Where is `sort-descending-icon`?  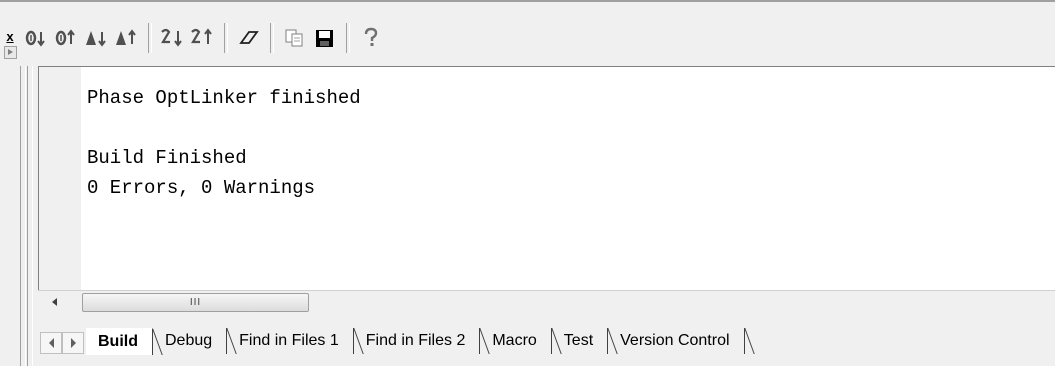 sort-descending-icon is located at coordinates (171, 37).